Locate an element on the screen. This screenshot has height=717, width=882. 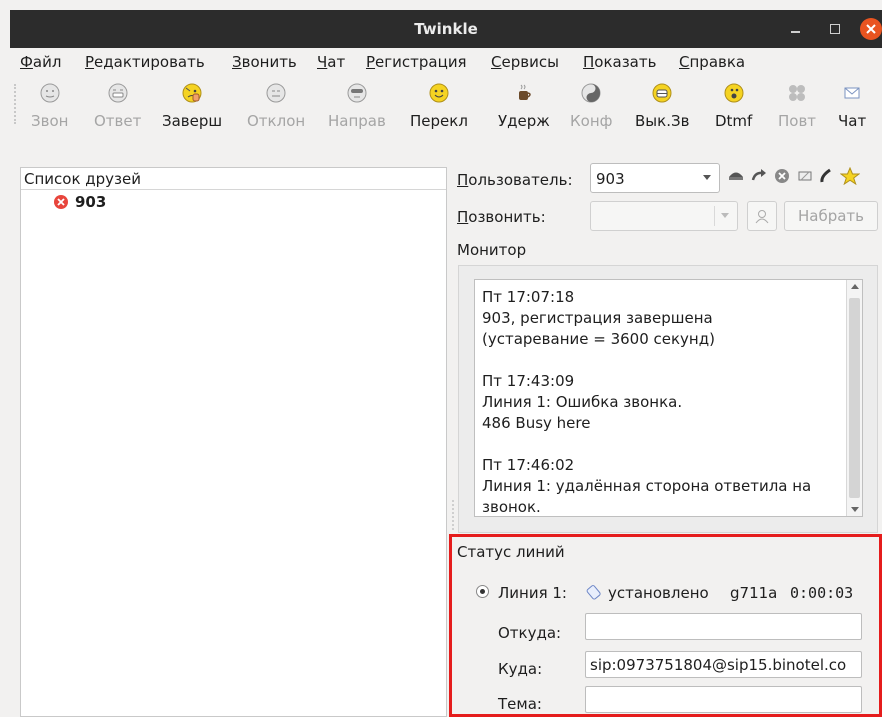
user-label: Пользователь: is located at coordinates (515, 180).